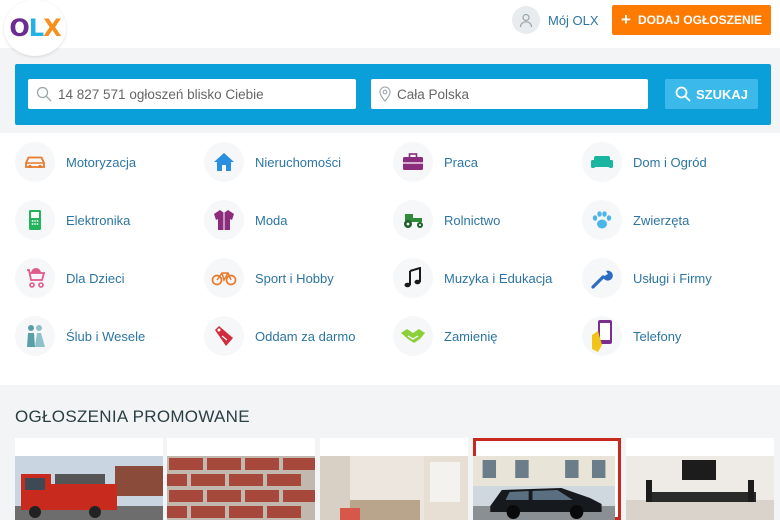  What do you see at coordinates (461, 162) in the screenshot?
I see `category-label: Praca` at bounding box center [461, 162].